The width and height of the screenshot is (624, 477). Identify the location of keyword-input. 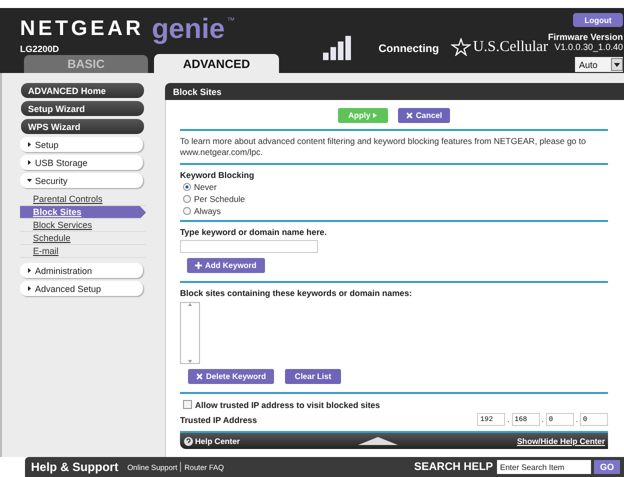
(249, 246).